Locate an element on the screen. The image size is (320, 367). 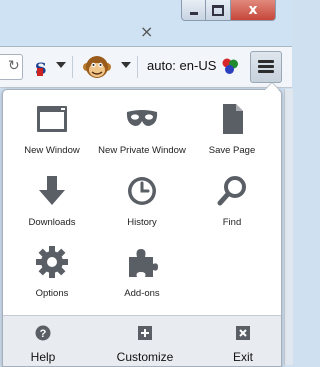
menu-item-save-page: Save Page is located at coordinates (232, 129).